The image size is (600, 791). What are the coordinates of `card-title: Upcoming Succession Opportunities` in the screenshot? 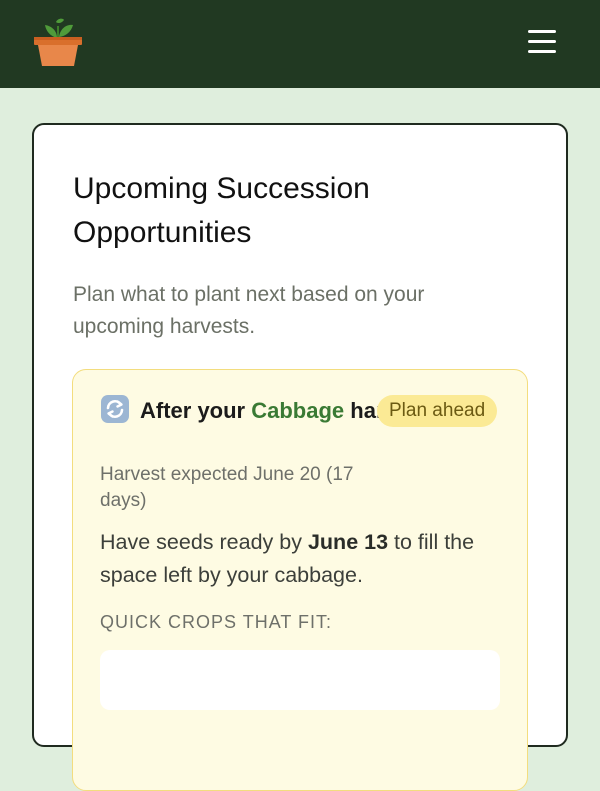 It's located at (221, 210).